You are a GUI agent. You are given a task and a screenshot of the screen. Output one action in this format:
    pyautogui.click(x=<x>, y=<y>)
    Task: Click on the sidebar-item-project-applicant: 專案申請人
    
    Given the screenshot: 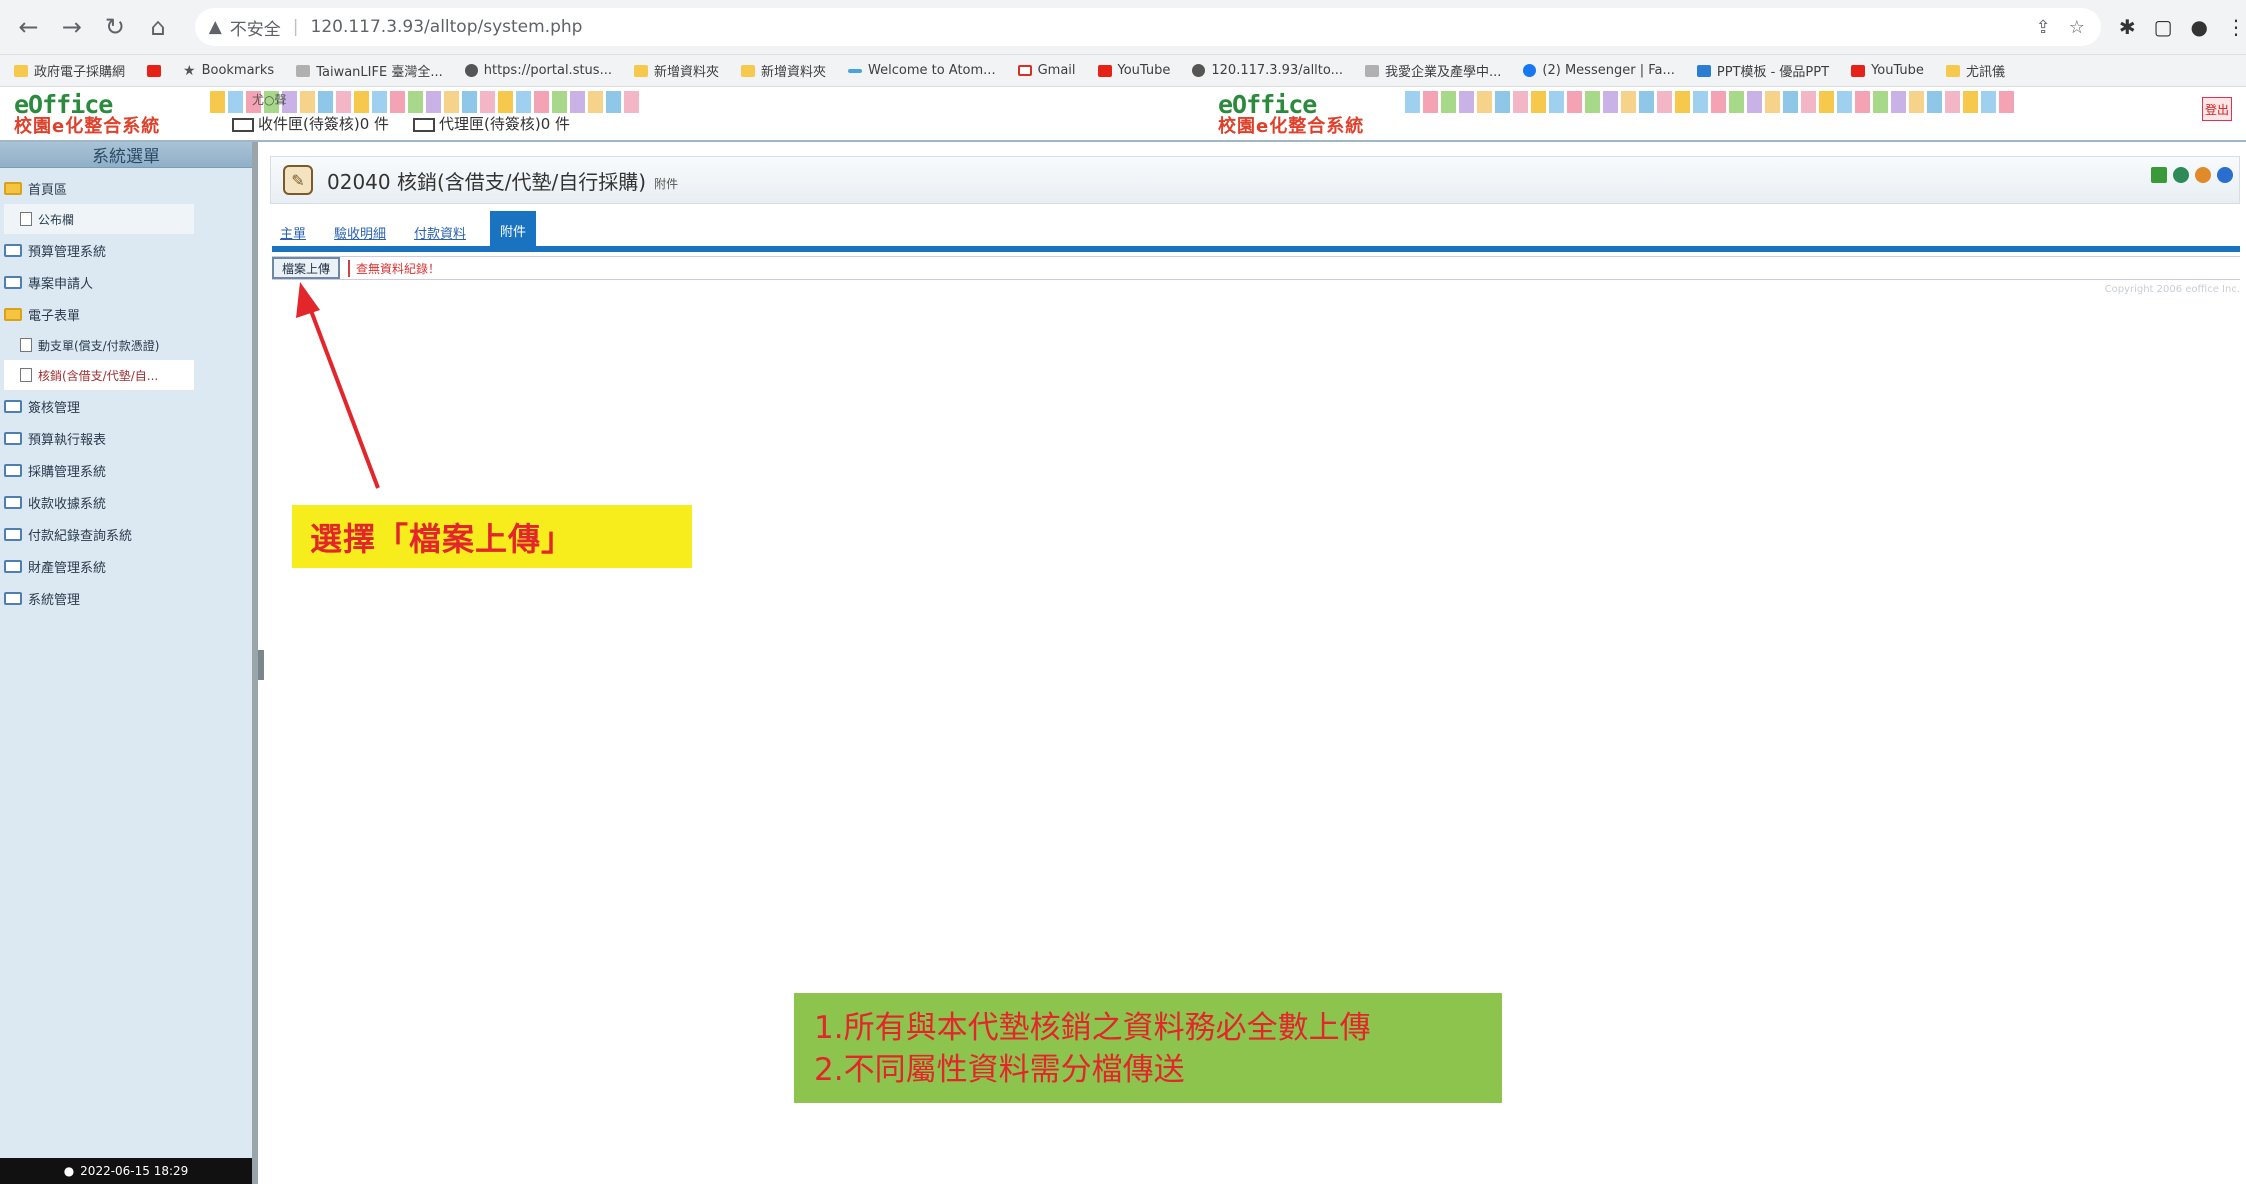 What is the action you would take?
    pyautogui.click(x=128, y=282)
    